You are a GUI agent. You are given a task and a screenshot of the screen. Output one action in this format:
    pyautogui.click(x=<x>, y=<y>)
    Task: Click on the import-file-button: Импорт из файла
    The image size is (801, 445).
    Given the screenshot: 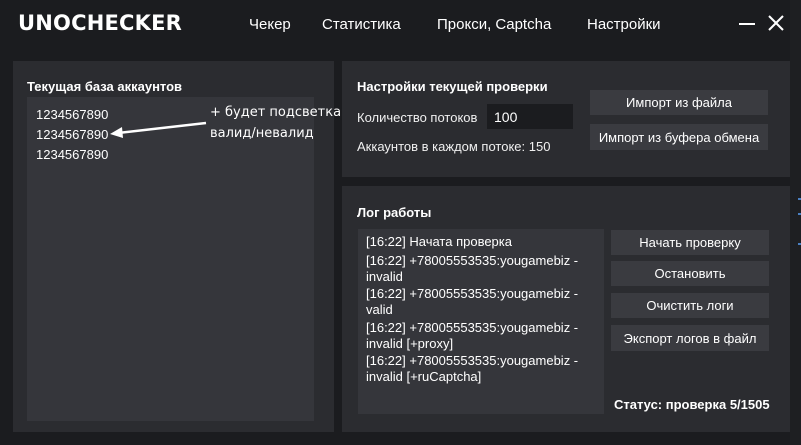 What is the action you would take?
    pyautogui.click(x=679, y=102)
    